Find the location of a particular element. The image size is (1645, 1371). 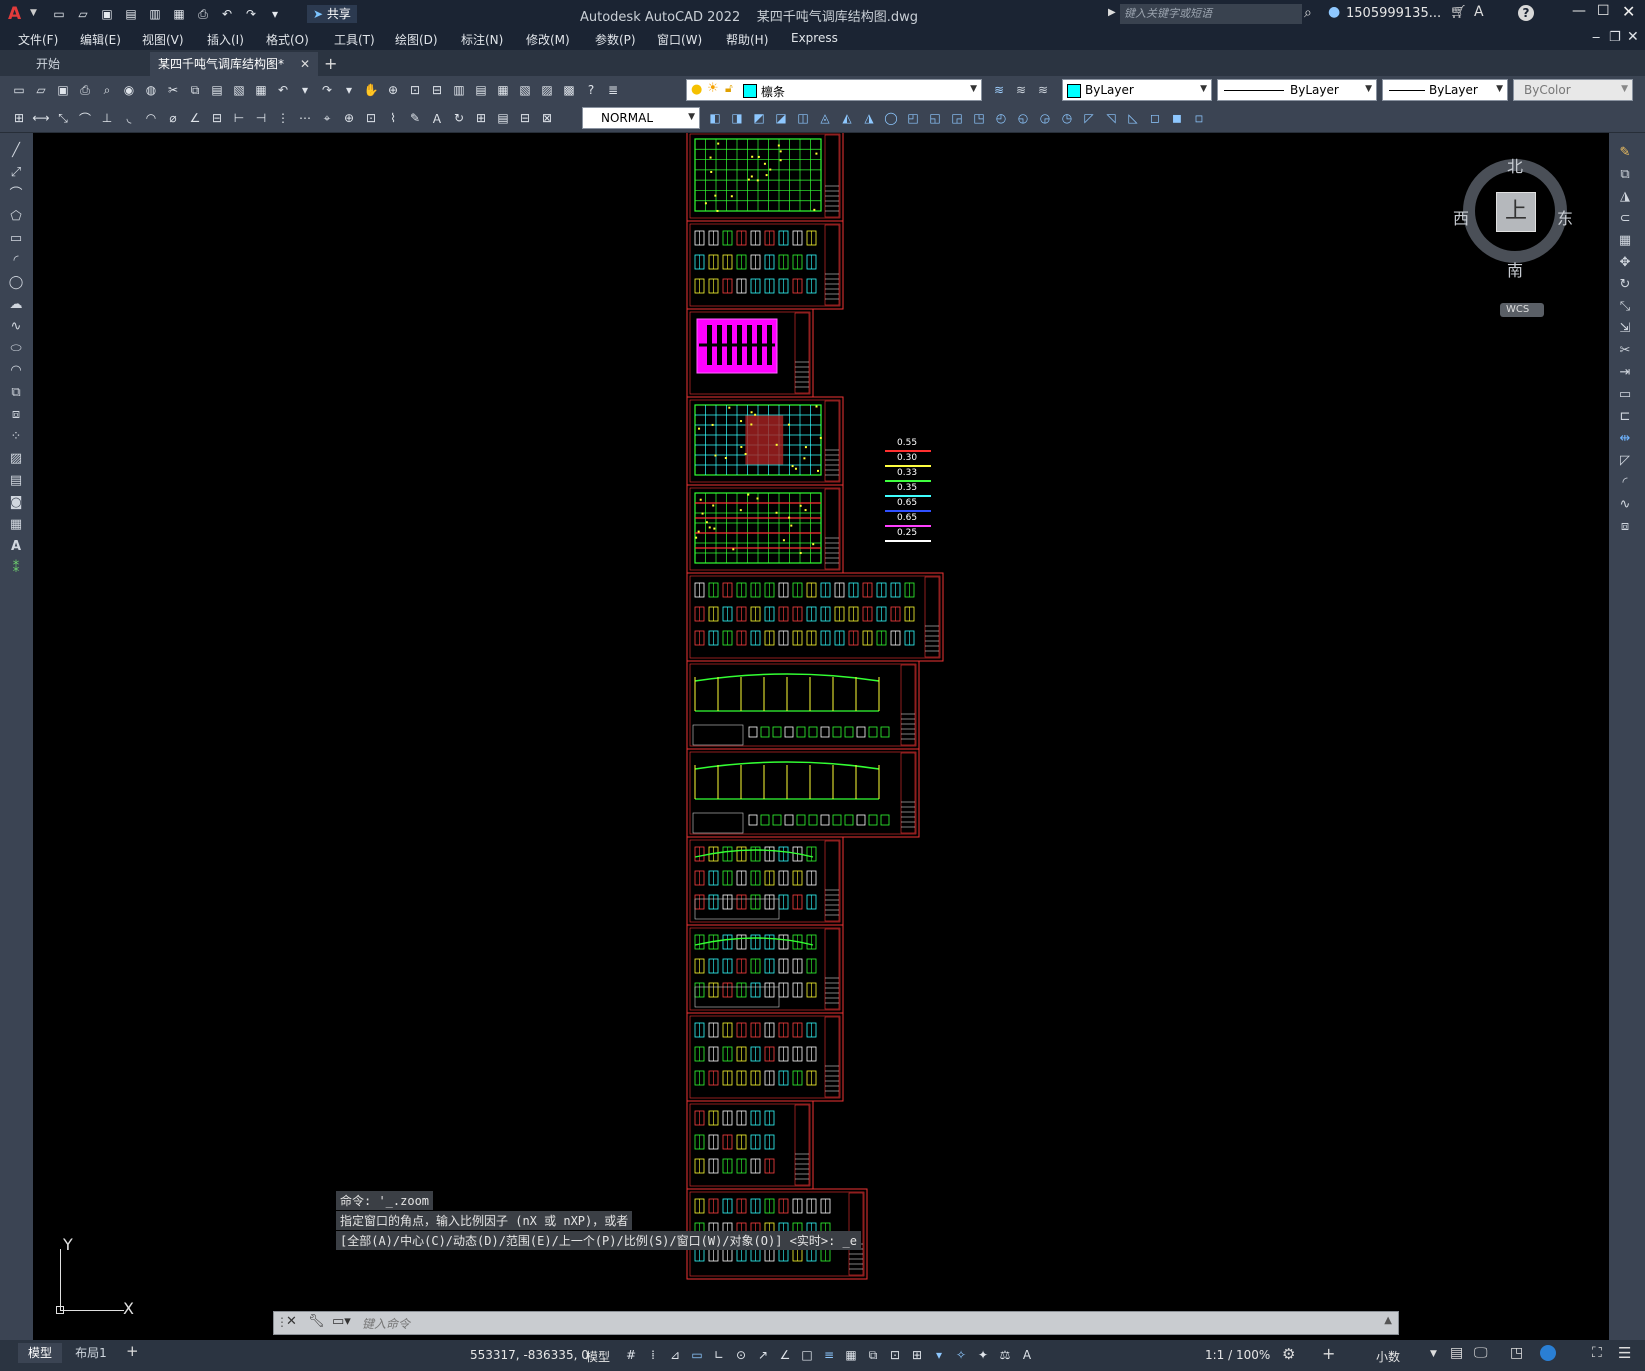

linear-dim-icon: ⟷ is located at coordinates (41, 118).